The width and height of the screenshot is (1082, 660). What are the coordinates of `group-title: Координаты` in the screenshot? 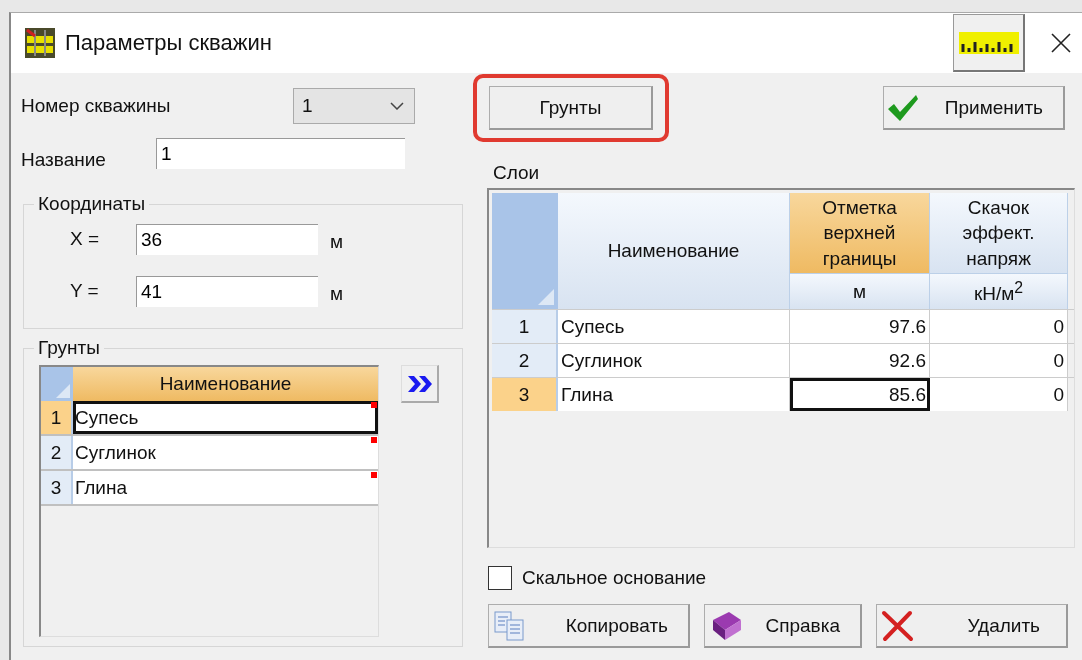 It's located at (92, 204).